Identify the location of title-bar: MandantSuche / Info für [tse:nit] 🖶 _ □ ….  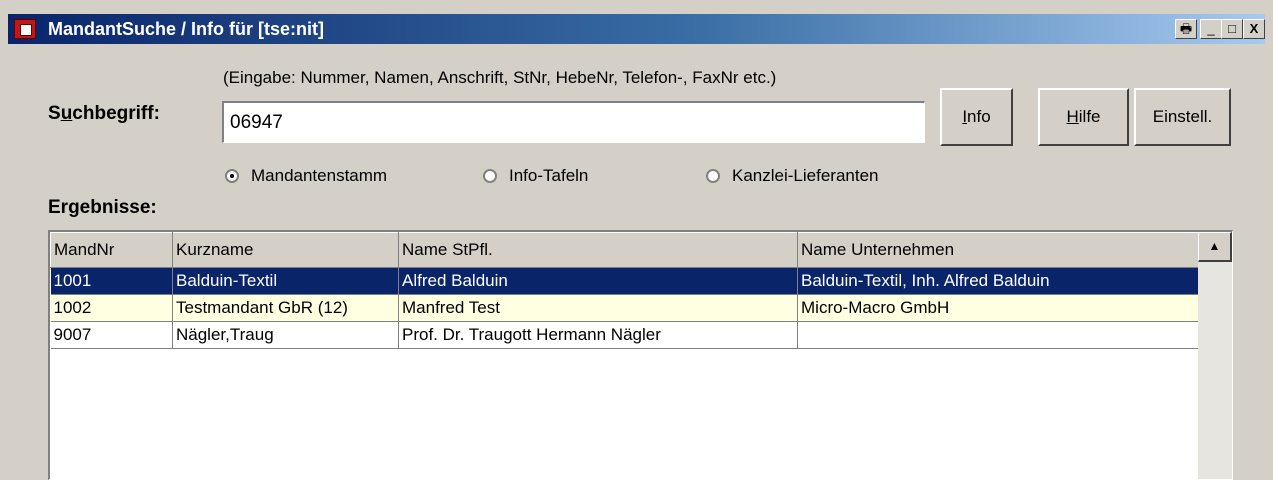
(636, 29).